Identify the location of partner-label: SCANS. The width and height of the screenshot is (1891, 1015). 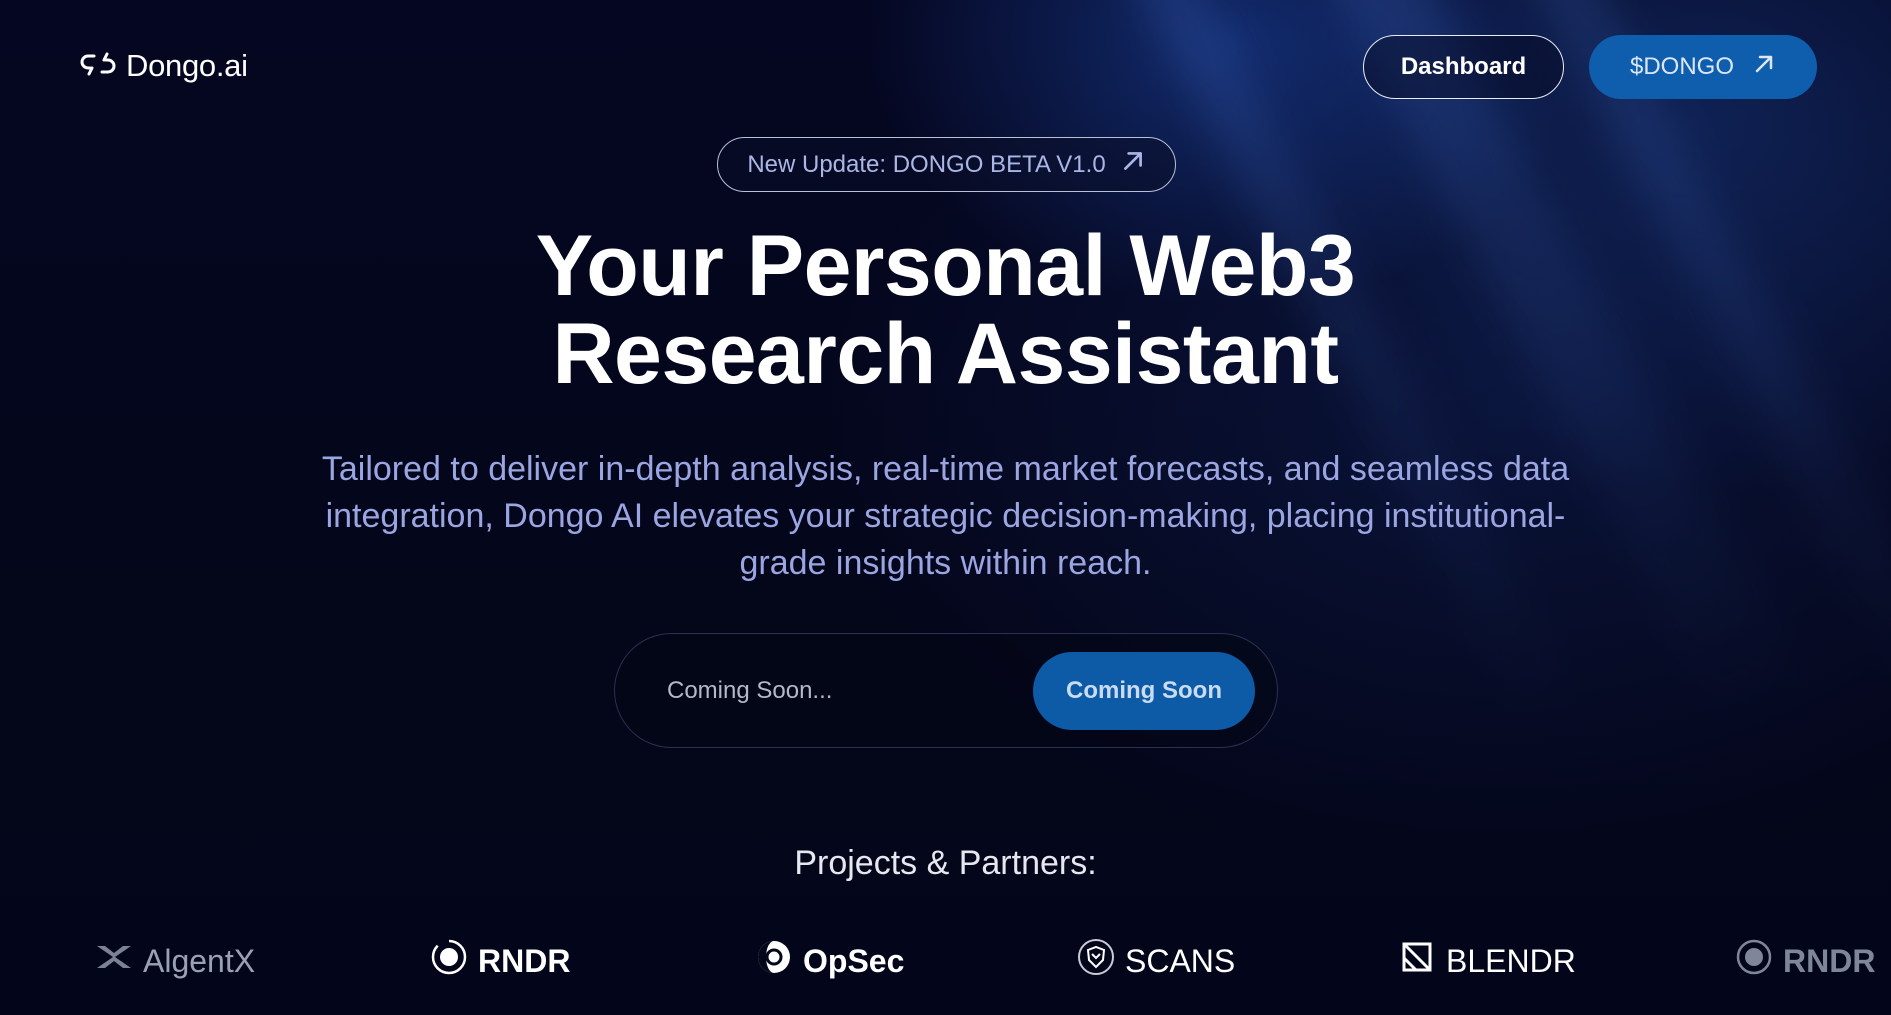
(1180, 960).